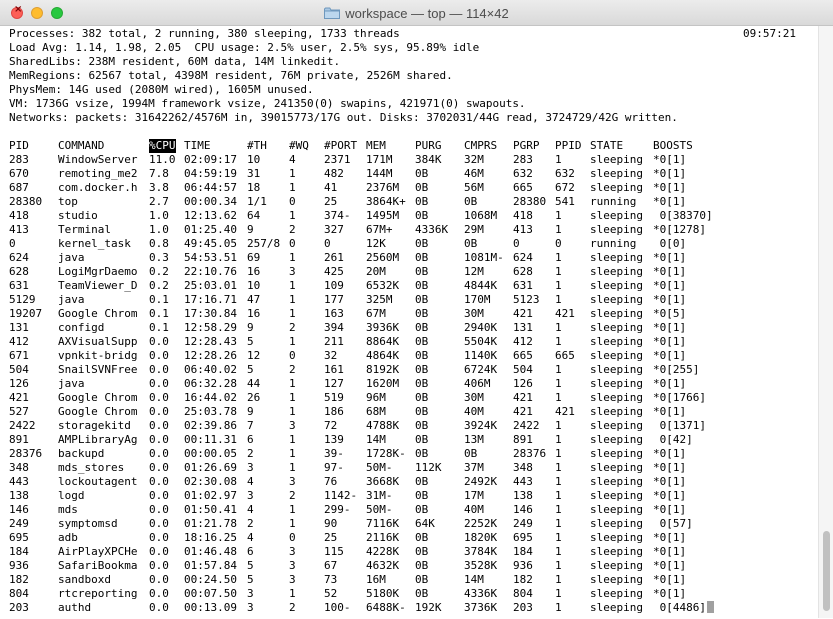 This screenshot has width=833, height=619. Describe the element at coordinates (197, 145) in the screenshot. I see `column-header-time: TIME` at that location.